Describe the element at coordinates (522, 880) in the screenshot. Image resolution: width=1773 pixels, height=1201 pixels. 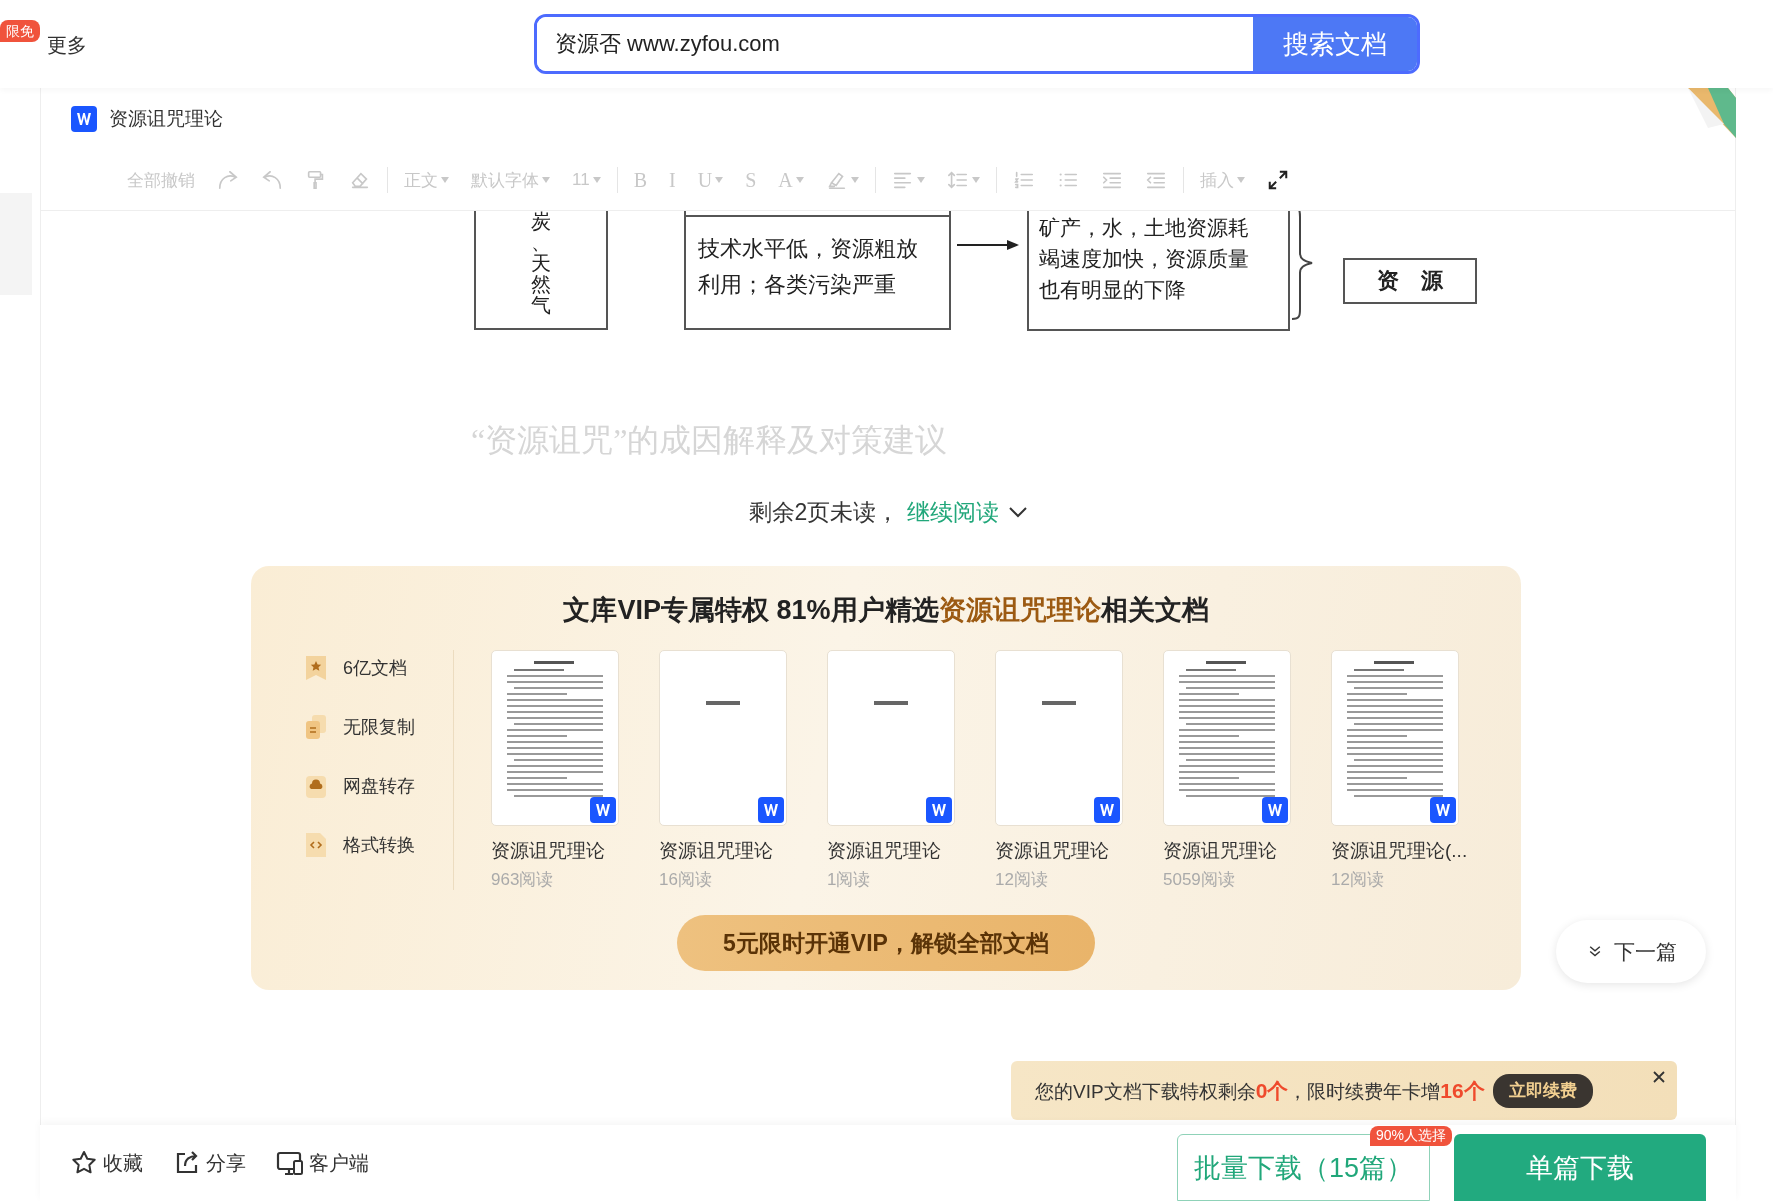
I see `read-count: 963阅读` at that location.